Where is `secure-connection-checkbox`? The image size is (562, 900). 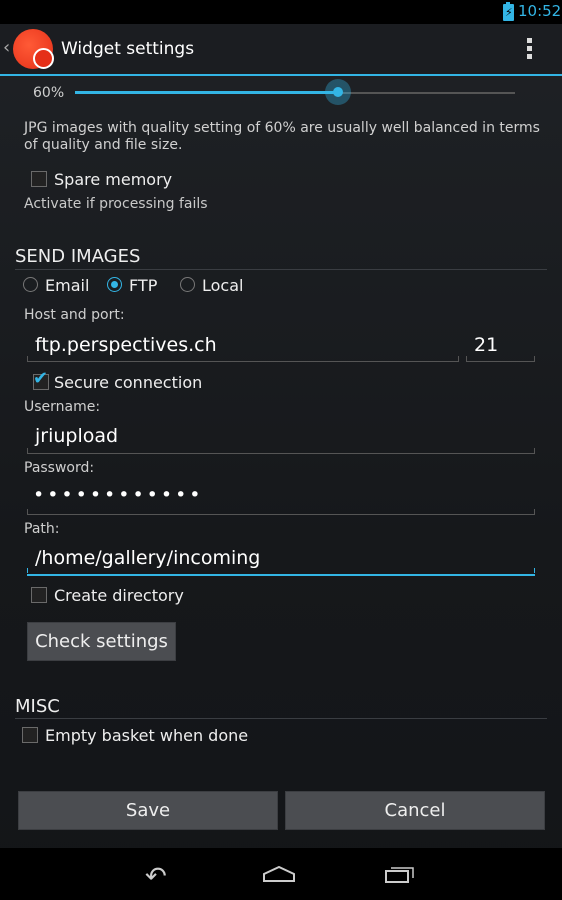 secure-connection-checkbox is located at coordinates (41, 379).